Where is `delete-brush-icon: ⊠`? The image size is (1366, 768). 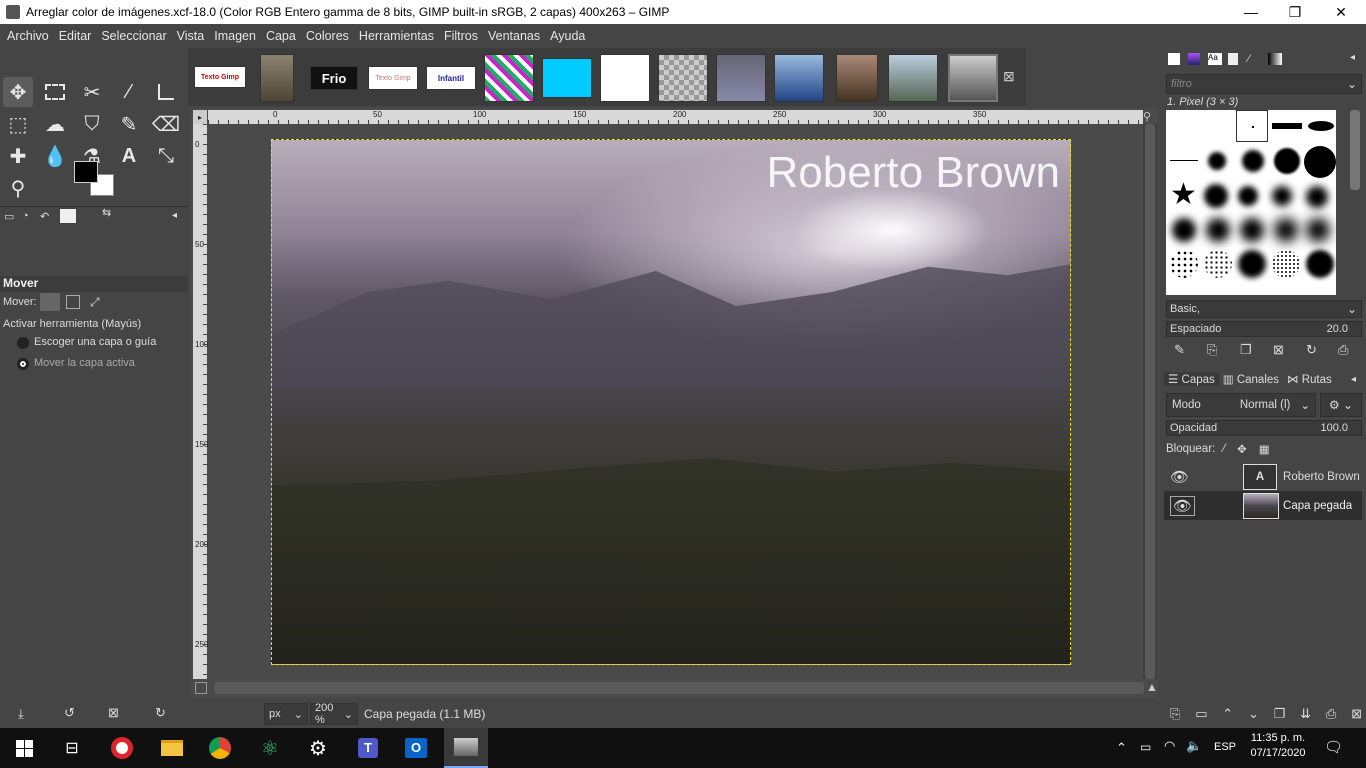
delete-brush-icon: ⊠ is located at coordinates (1278, 350).